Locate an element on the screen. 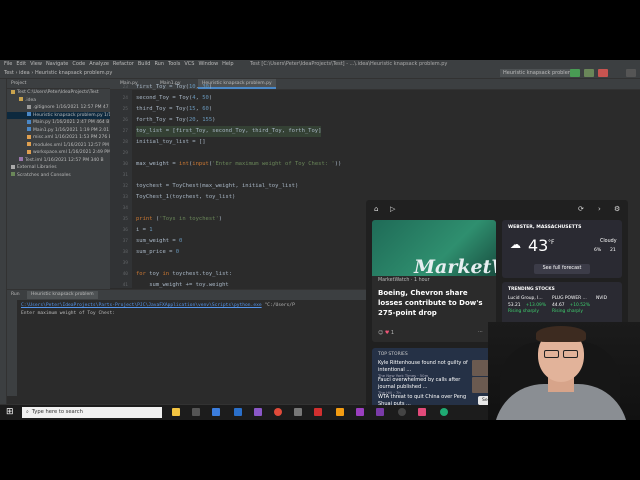 The image size is (640, 480). code-line: sum_price = 0 is located at coordinates (157, 252).